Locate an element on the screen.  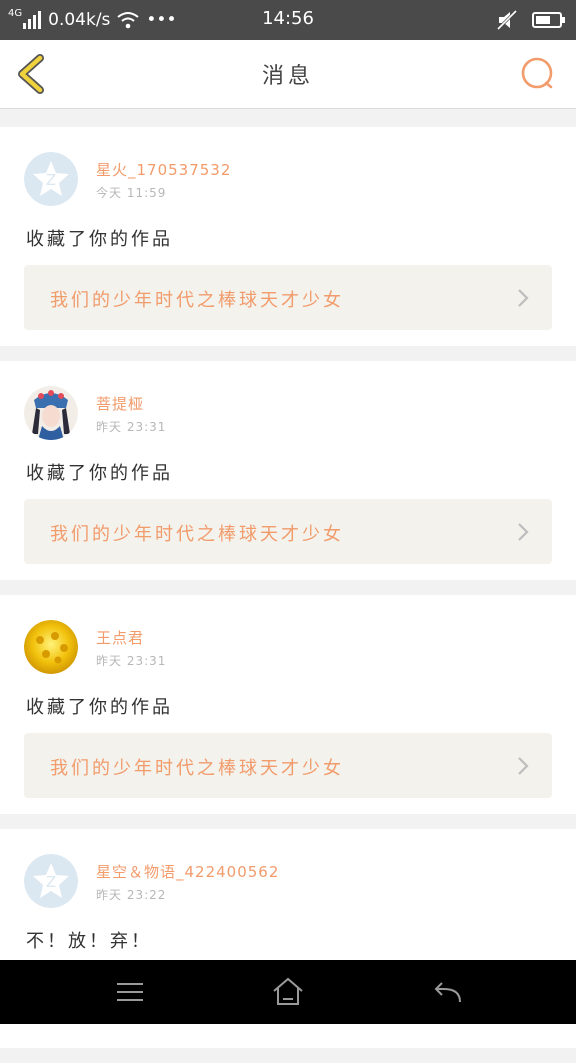
battery-icon is located at coordinates (548, 20).